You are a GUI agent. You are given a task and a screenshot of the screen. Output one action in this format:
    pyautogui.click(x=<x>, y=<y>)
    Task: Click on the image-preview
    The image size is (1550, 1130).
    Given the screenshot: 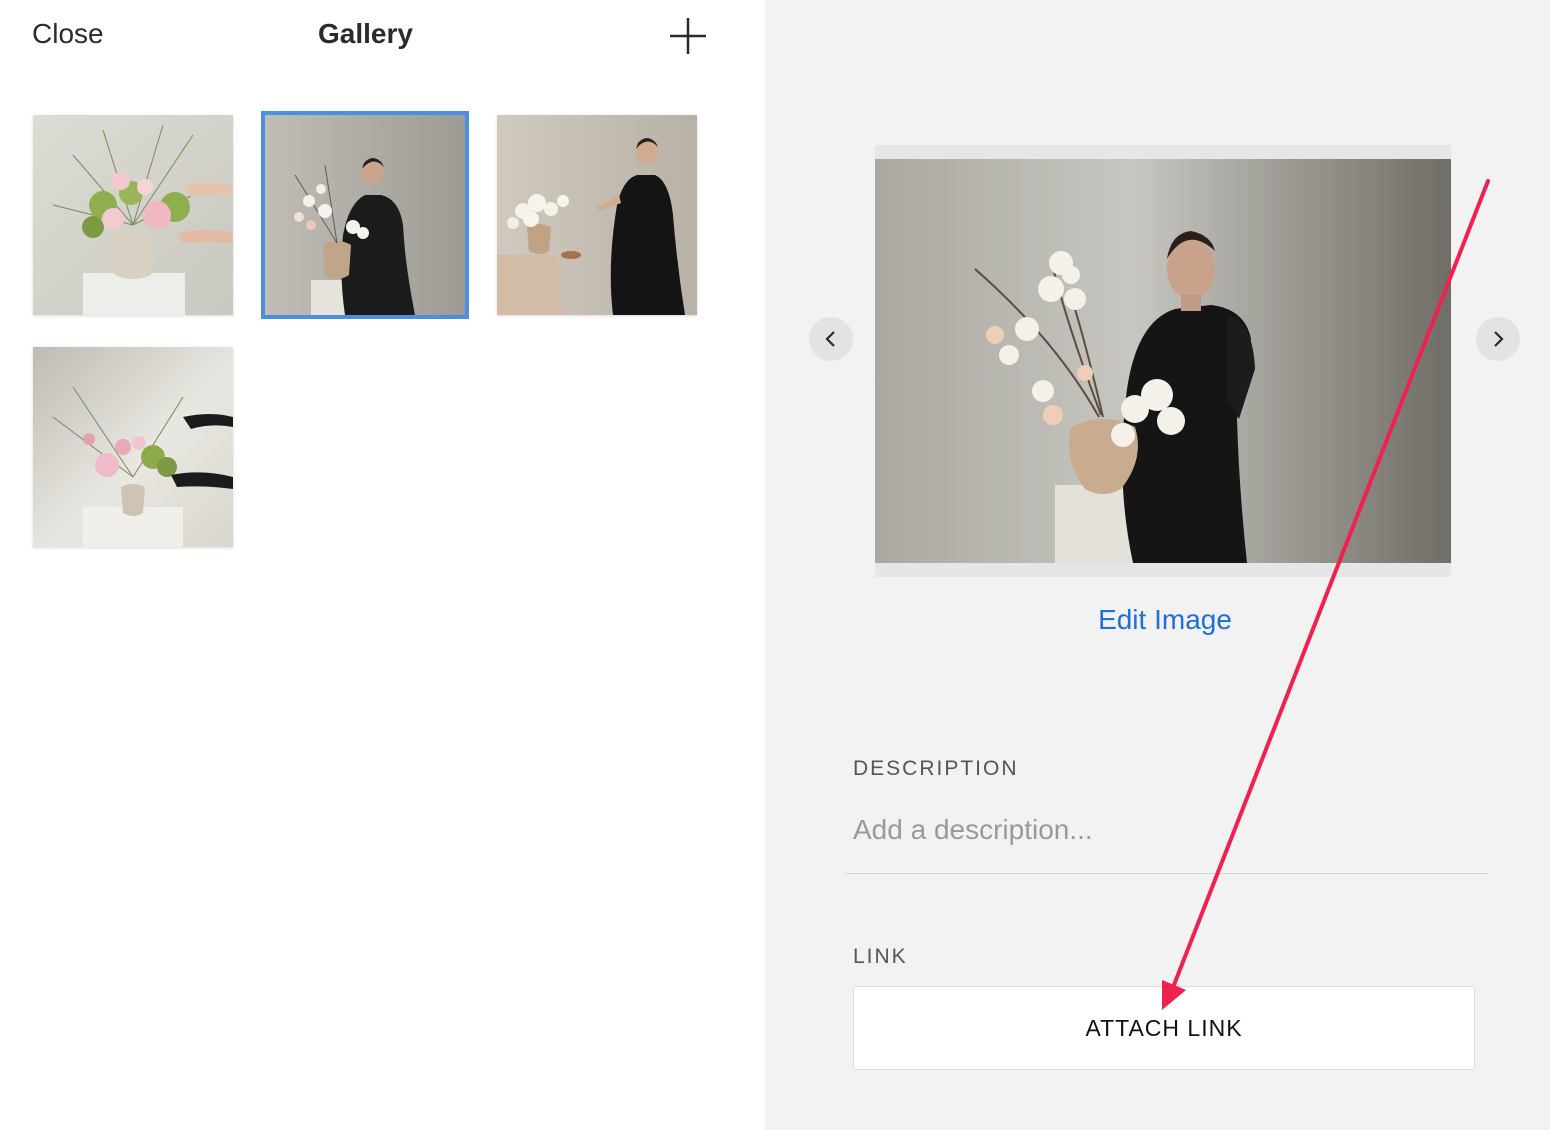 What is the action you would take?
    pyautogui.click(x=1163, y=361)
    